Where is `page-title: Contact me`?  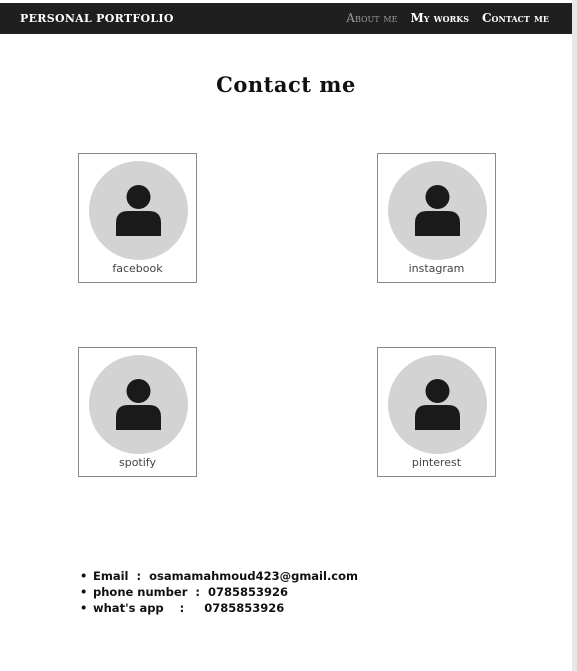
page-title: Contact me is located at coordinates (286, 84).